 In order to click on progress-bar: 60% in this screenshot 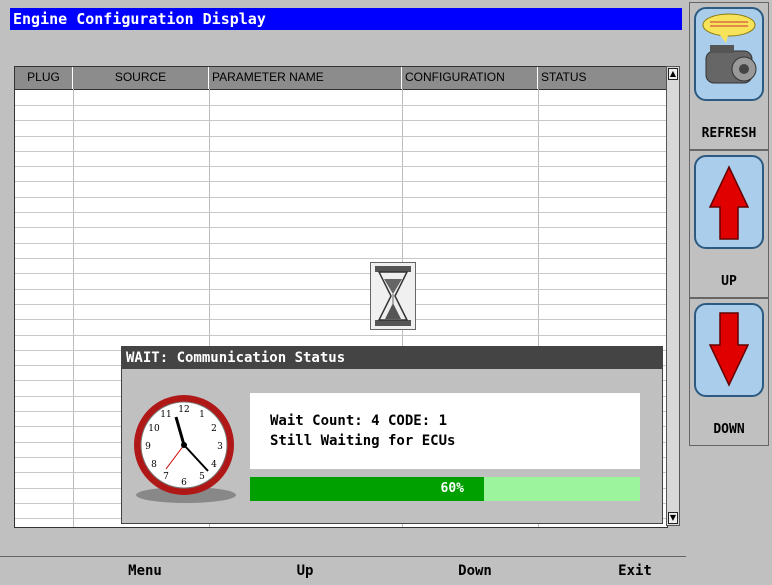, I will do `click(445, 489)`.